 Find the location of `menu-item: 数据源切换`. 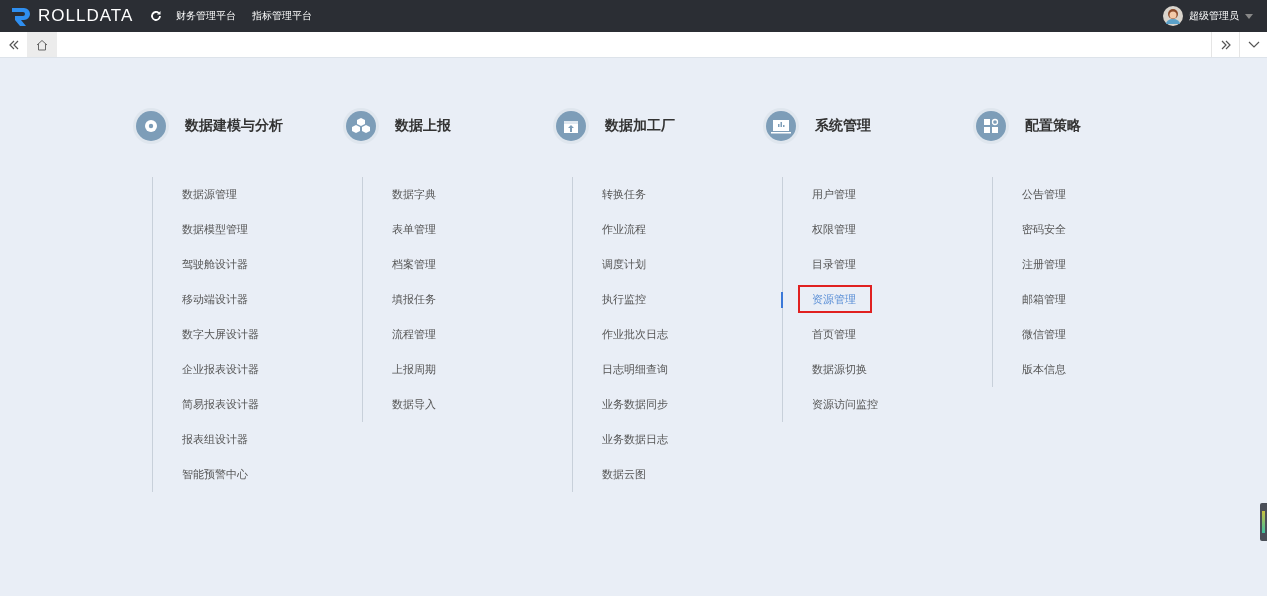

menu-item: 数据源切换 is located at coordinates (839, 369).